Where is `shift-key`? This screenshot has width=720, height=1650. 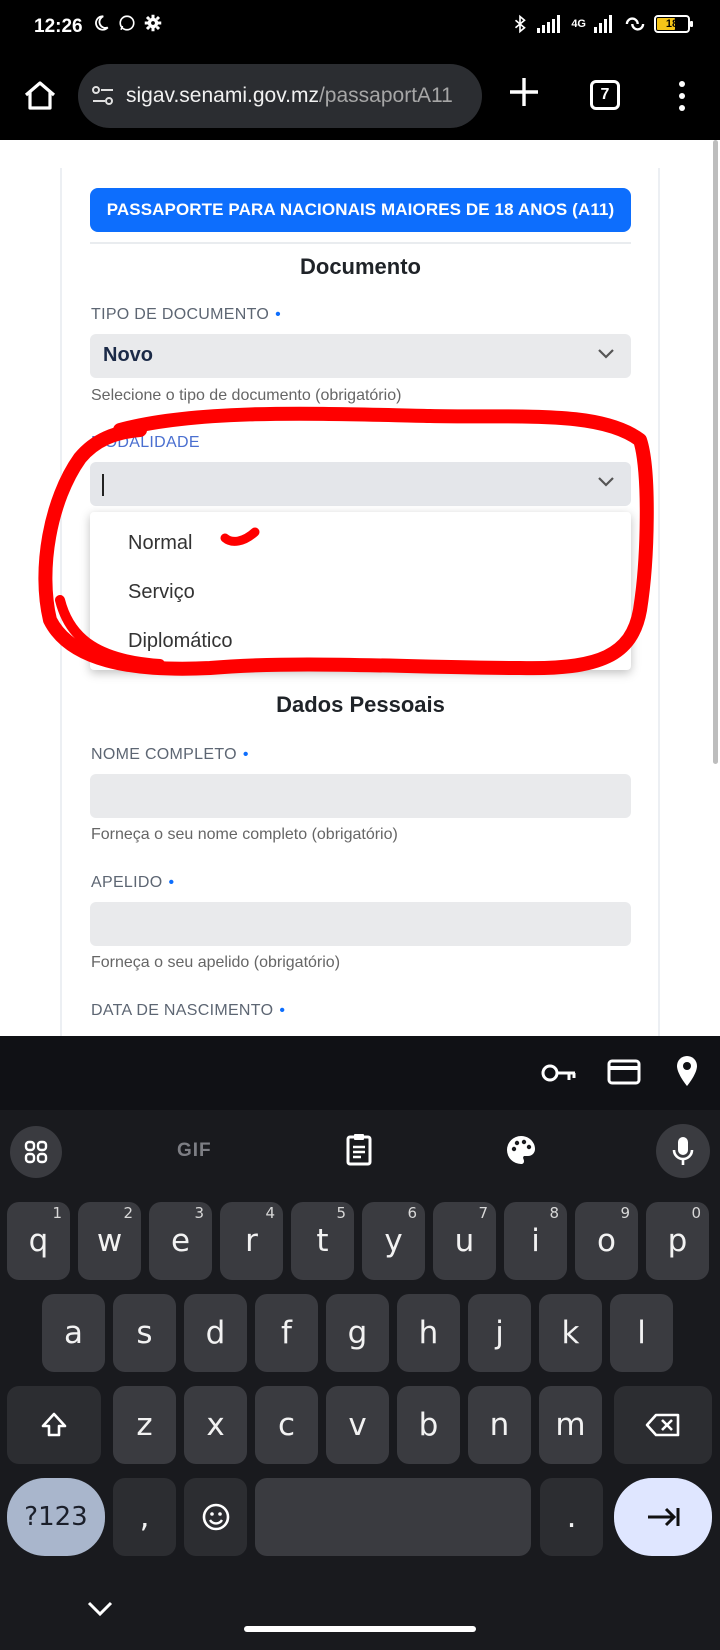 shift-key is located at coordinates (54, 1425).